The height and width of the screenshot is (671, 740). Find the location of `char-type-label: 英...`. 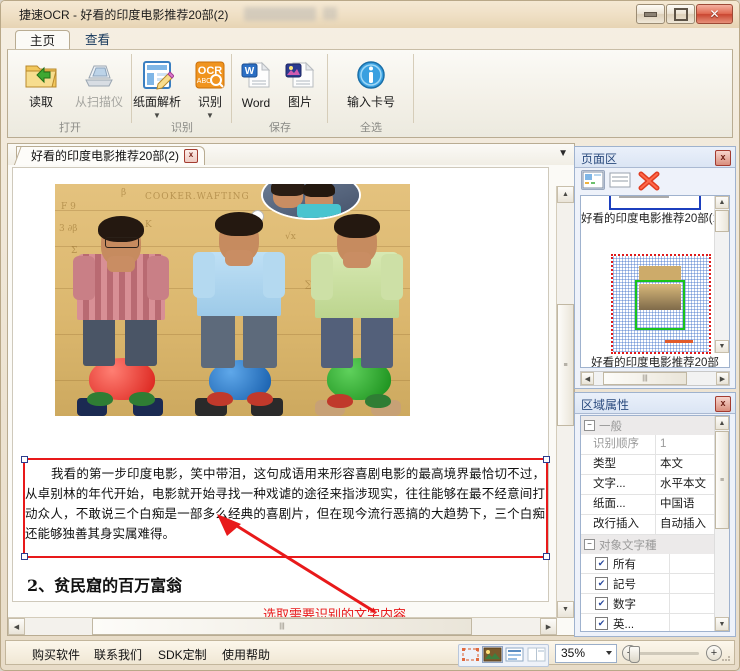

char-type-label: 英... is located at coordinates (624, 624).